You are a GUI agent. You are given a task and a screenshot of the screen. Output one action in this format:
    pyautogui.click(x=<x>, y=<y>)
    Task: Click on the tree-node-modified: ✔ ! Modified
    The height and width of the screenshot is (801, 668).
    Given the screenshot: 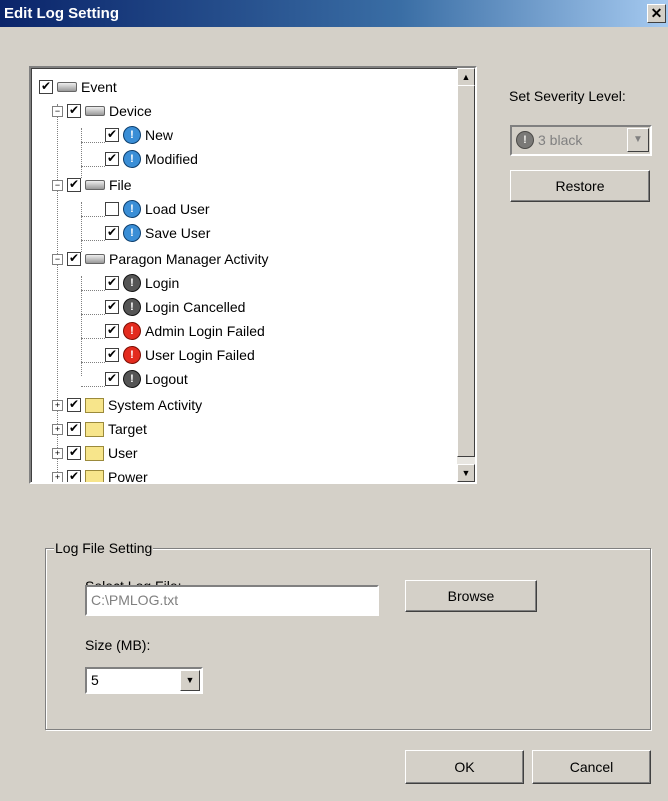 What is the action you would take?
    pyautogui.click(x=151, y=159)
    